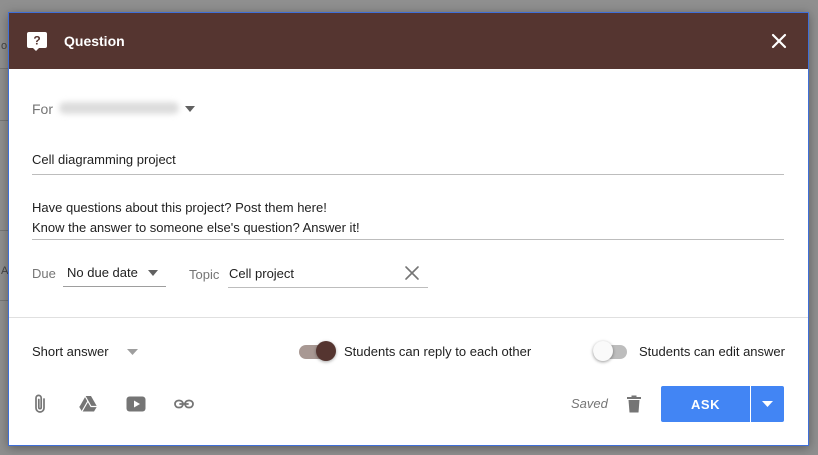 The height and width of the screenshot is (455, 818). Describe the element at coordinates (44, 273) in the screenshot. I see `due-label: Due` at that location.